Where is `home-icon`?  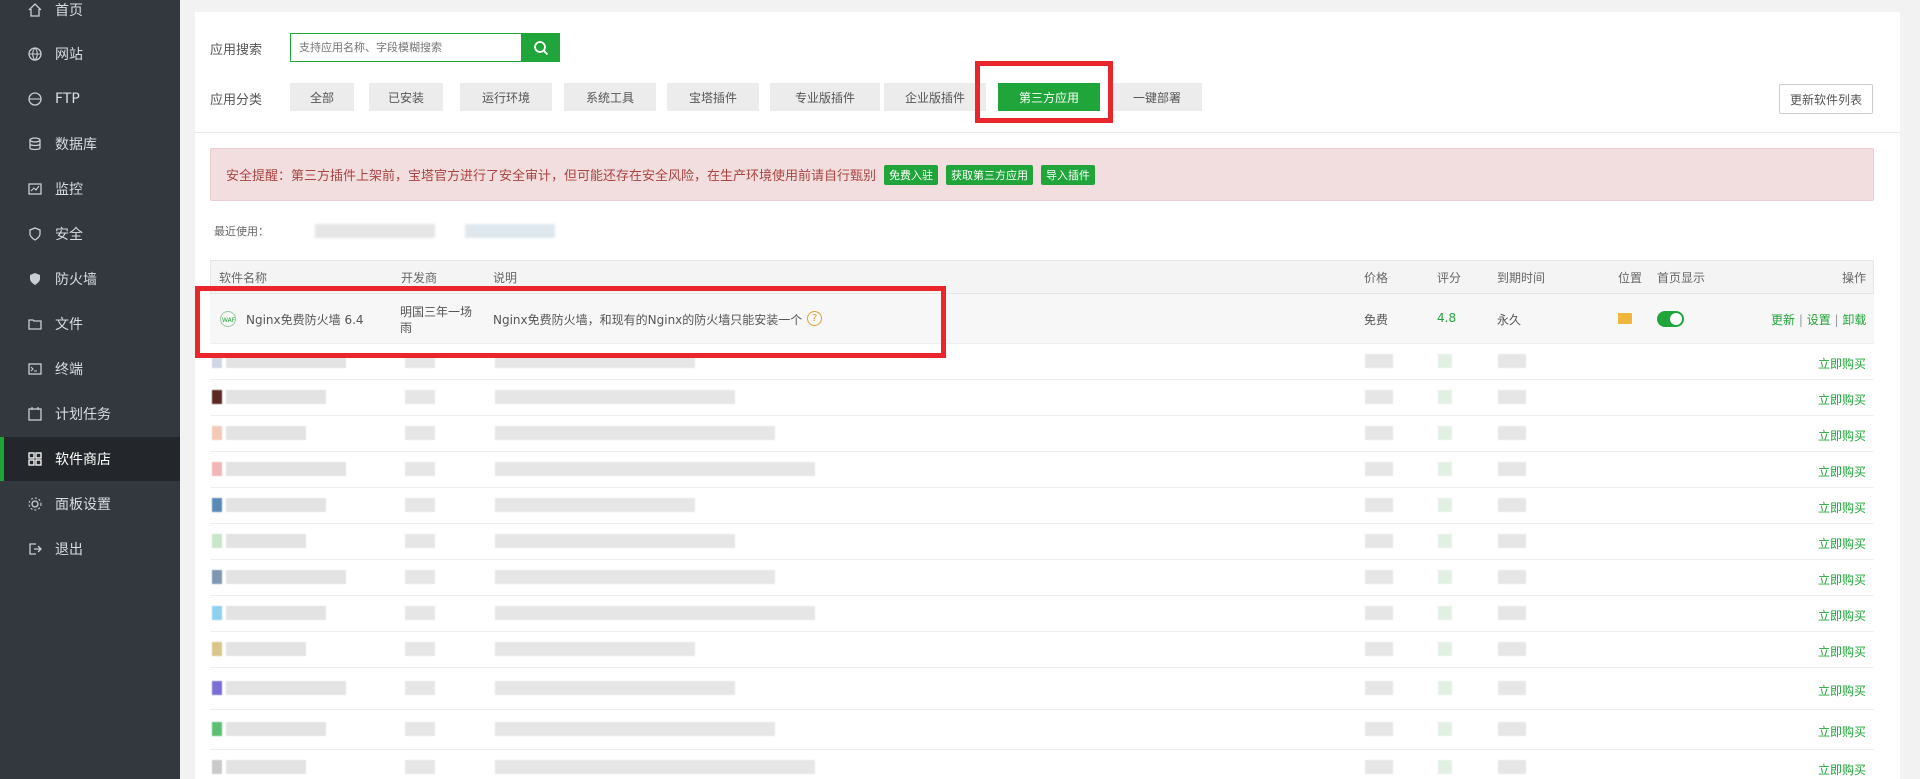
home-icon is located at coordinates (35, 10).